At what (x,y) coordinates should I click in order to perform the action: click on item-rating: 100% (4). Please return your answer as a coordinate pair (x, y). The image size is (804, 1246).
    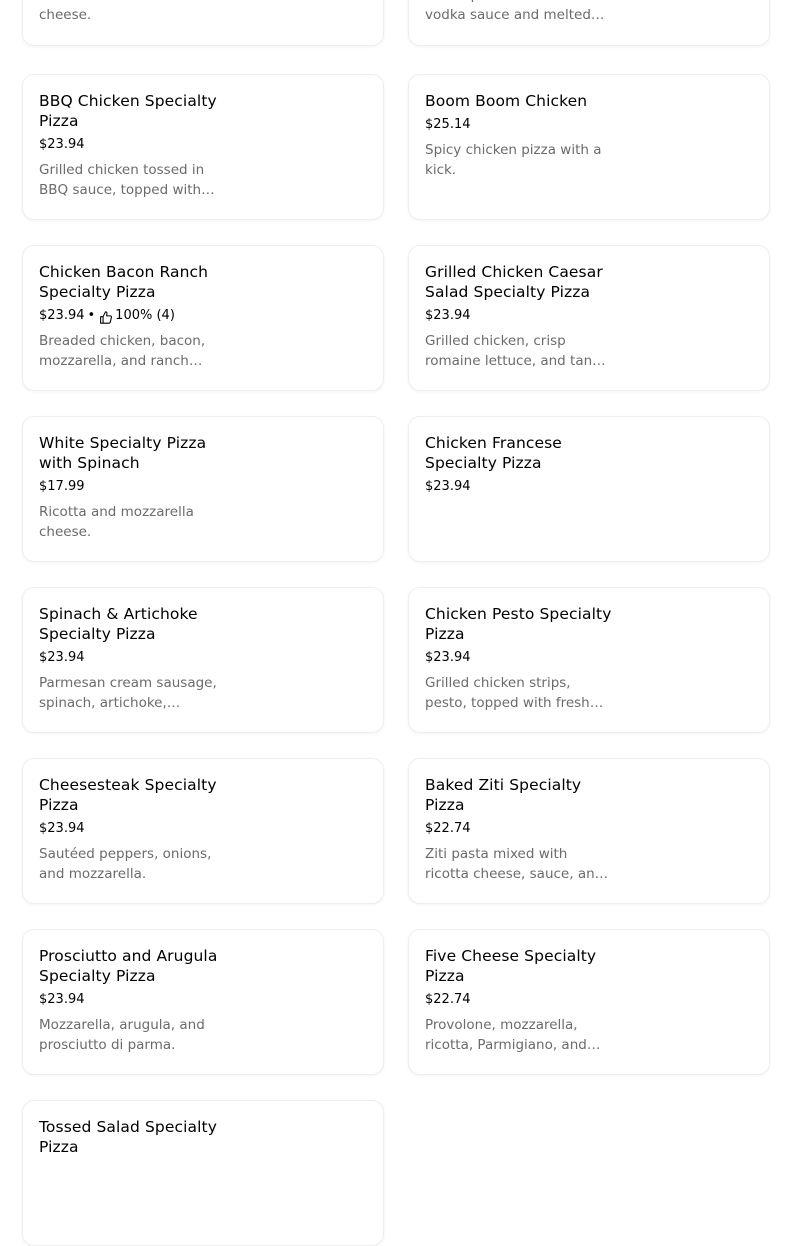
    Looking at the image, I should click on (145, 315).